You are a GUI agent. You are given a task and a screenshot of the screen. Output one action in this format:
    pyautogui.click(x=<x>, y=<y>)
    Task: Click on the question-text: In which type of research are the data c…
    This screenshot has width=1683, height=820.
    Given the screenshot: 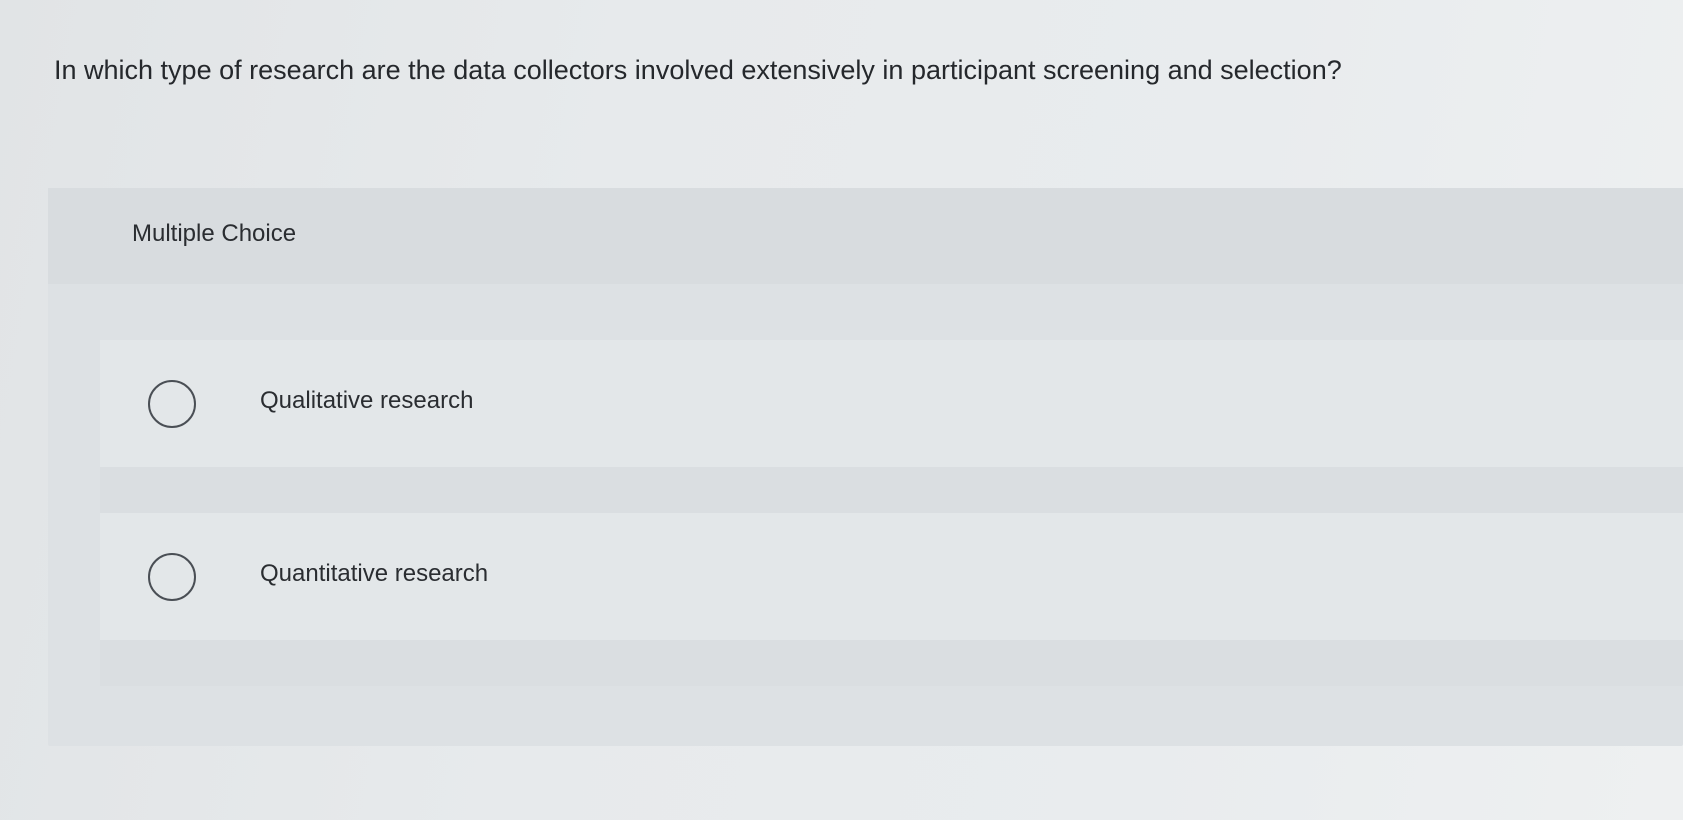 What is the action you would take?
    pyautogui.click(x=698, y=70)
    